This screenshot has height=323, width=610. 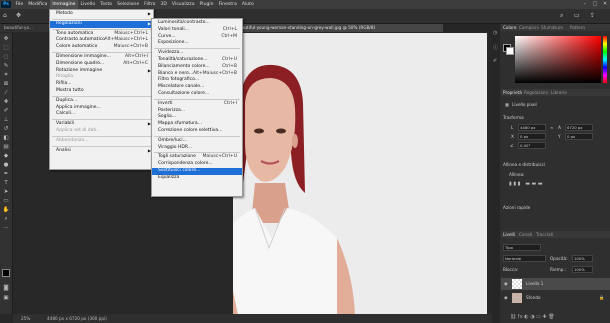 I want to click on menu-plugin: Plugin, so click(x=206, y=4).